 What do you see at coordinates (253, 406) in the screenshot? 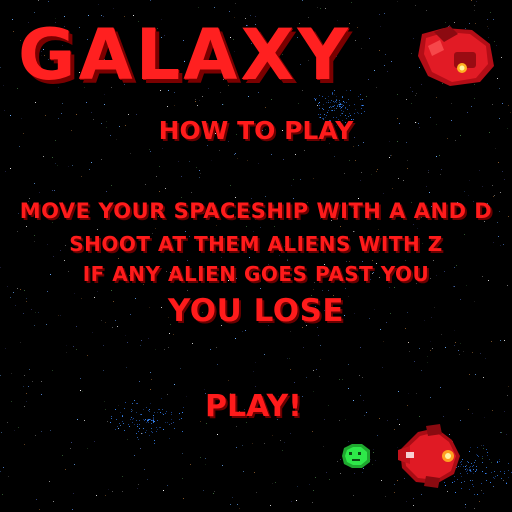
I see `play-button: PLAY!` at bounding box center [253, 406].